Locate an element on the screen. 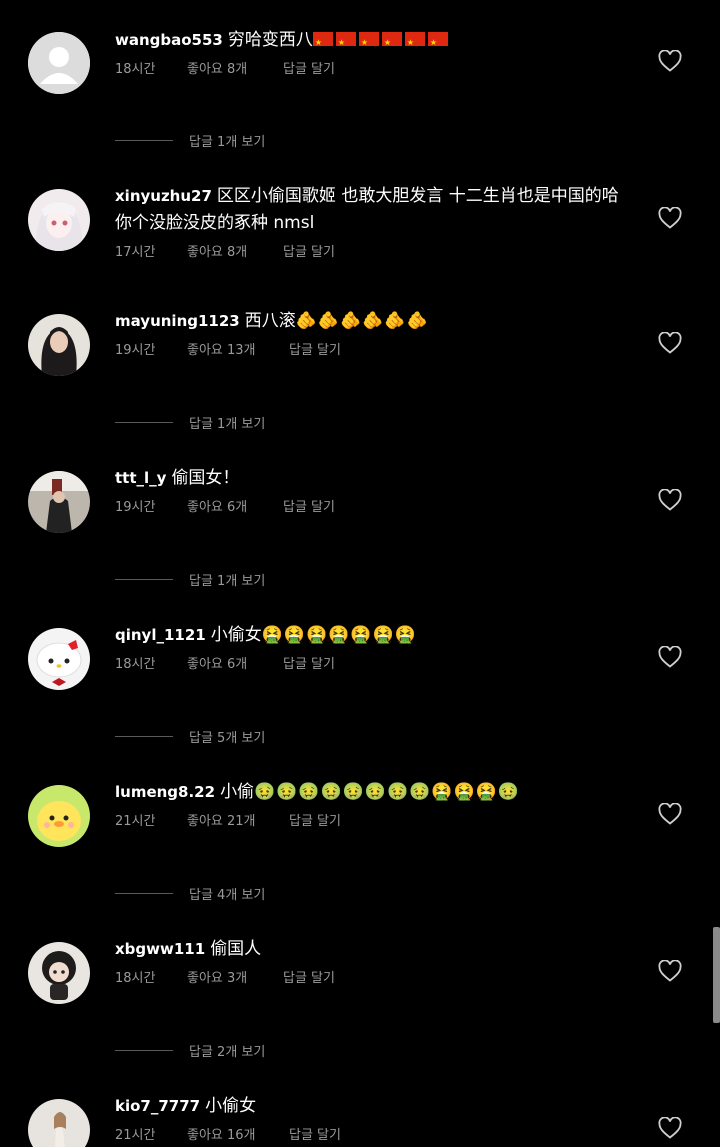 The width and height of the screenshot is (720, 1147). username: kio7_7777 is located at coordinates (157, 1106).